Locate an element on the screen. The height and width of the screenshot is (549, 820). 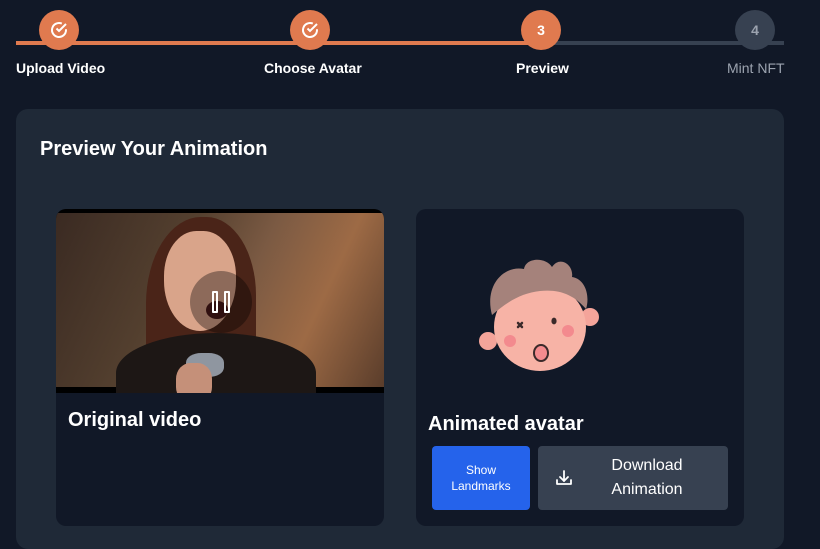
download-animation-button: Download Animation is located at coordinates (633, 478).